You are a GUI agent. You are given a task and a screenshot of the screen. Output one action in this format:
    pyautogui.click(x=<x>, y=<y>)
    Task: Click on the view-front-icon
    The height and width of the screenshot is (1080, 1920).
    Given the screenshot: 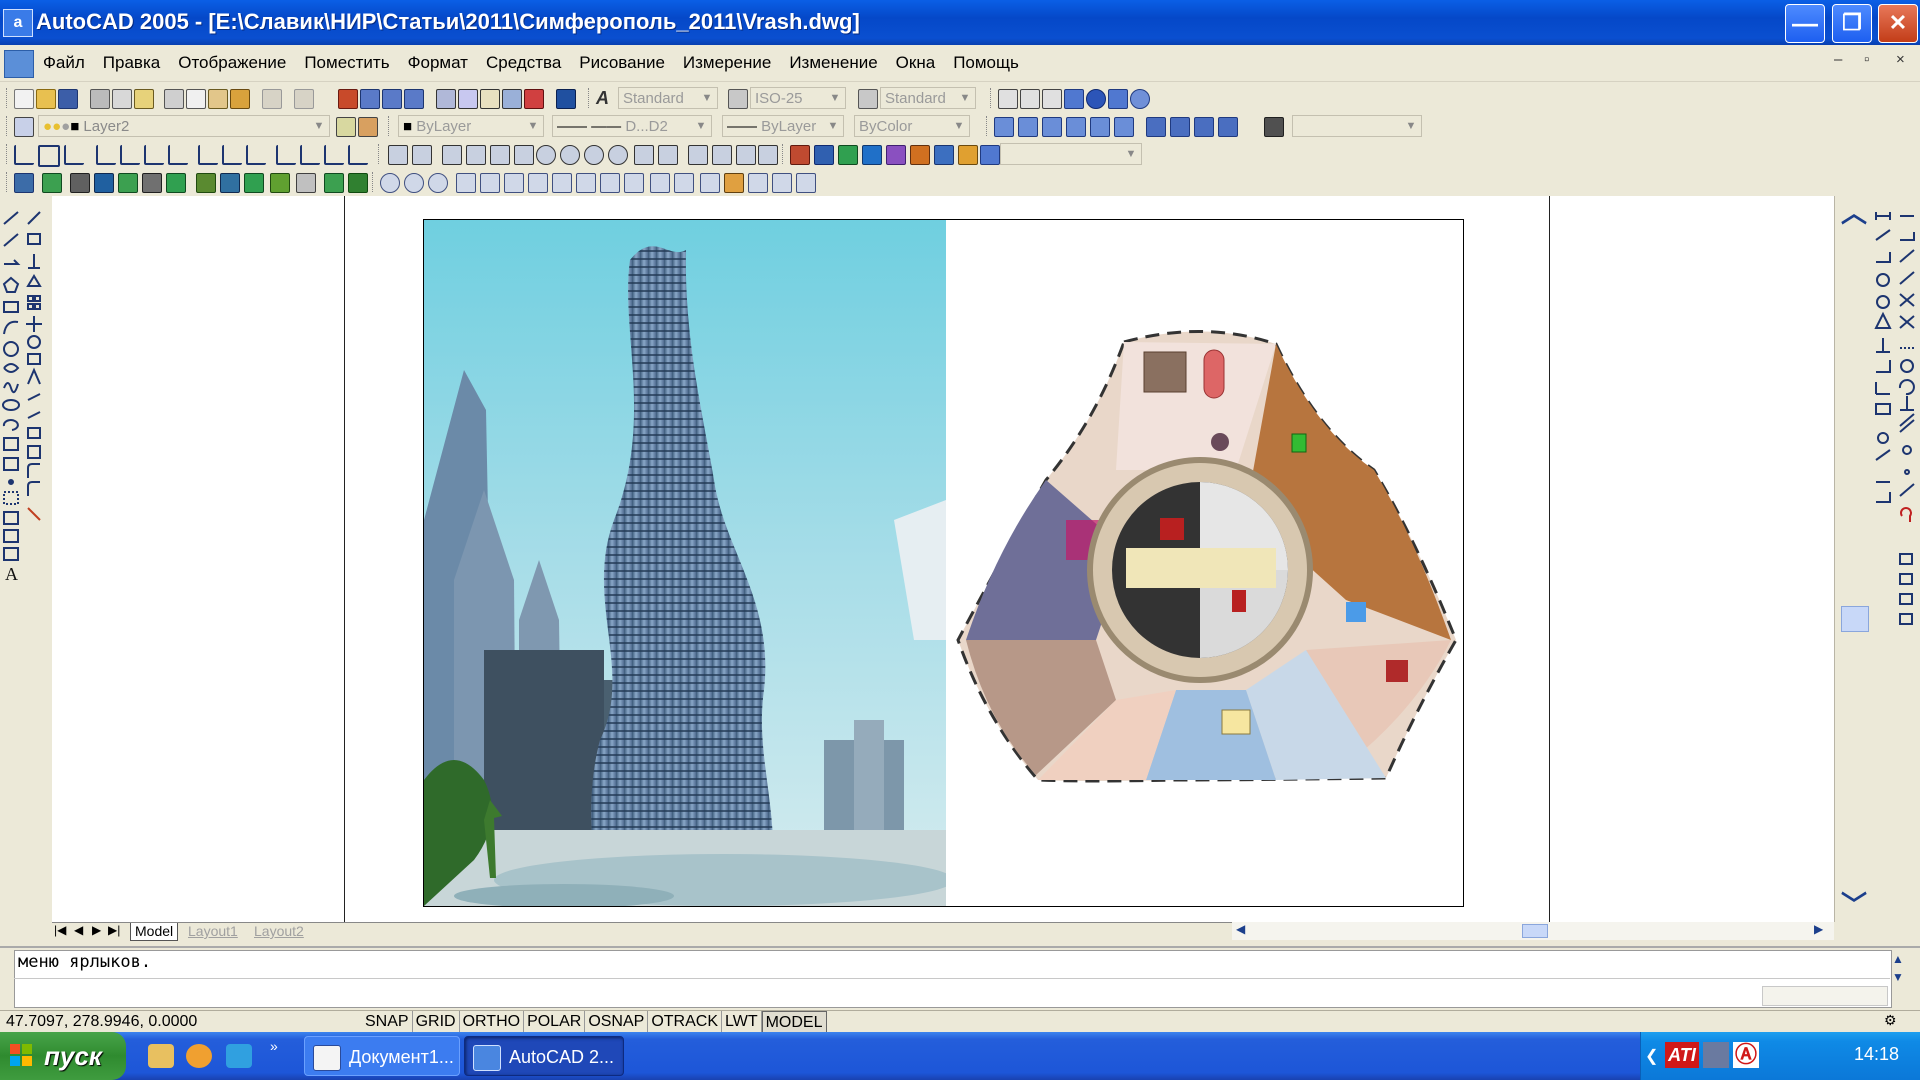 What is the action you would take?
    pyautogui.click(x=1100, y=127)
    